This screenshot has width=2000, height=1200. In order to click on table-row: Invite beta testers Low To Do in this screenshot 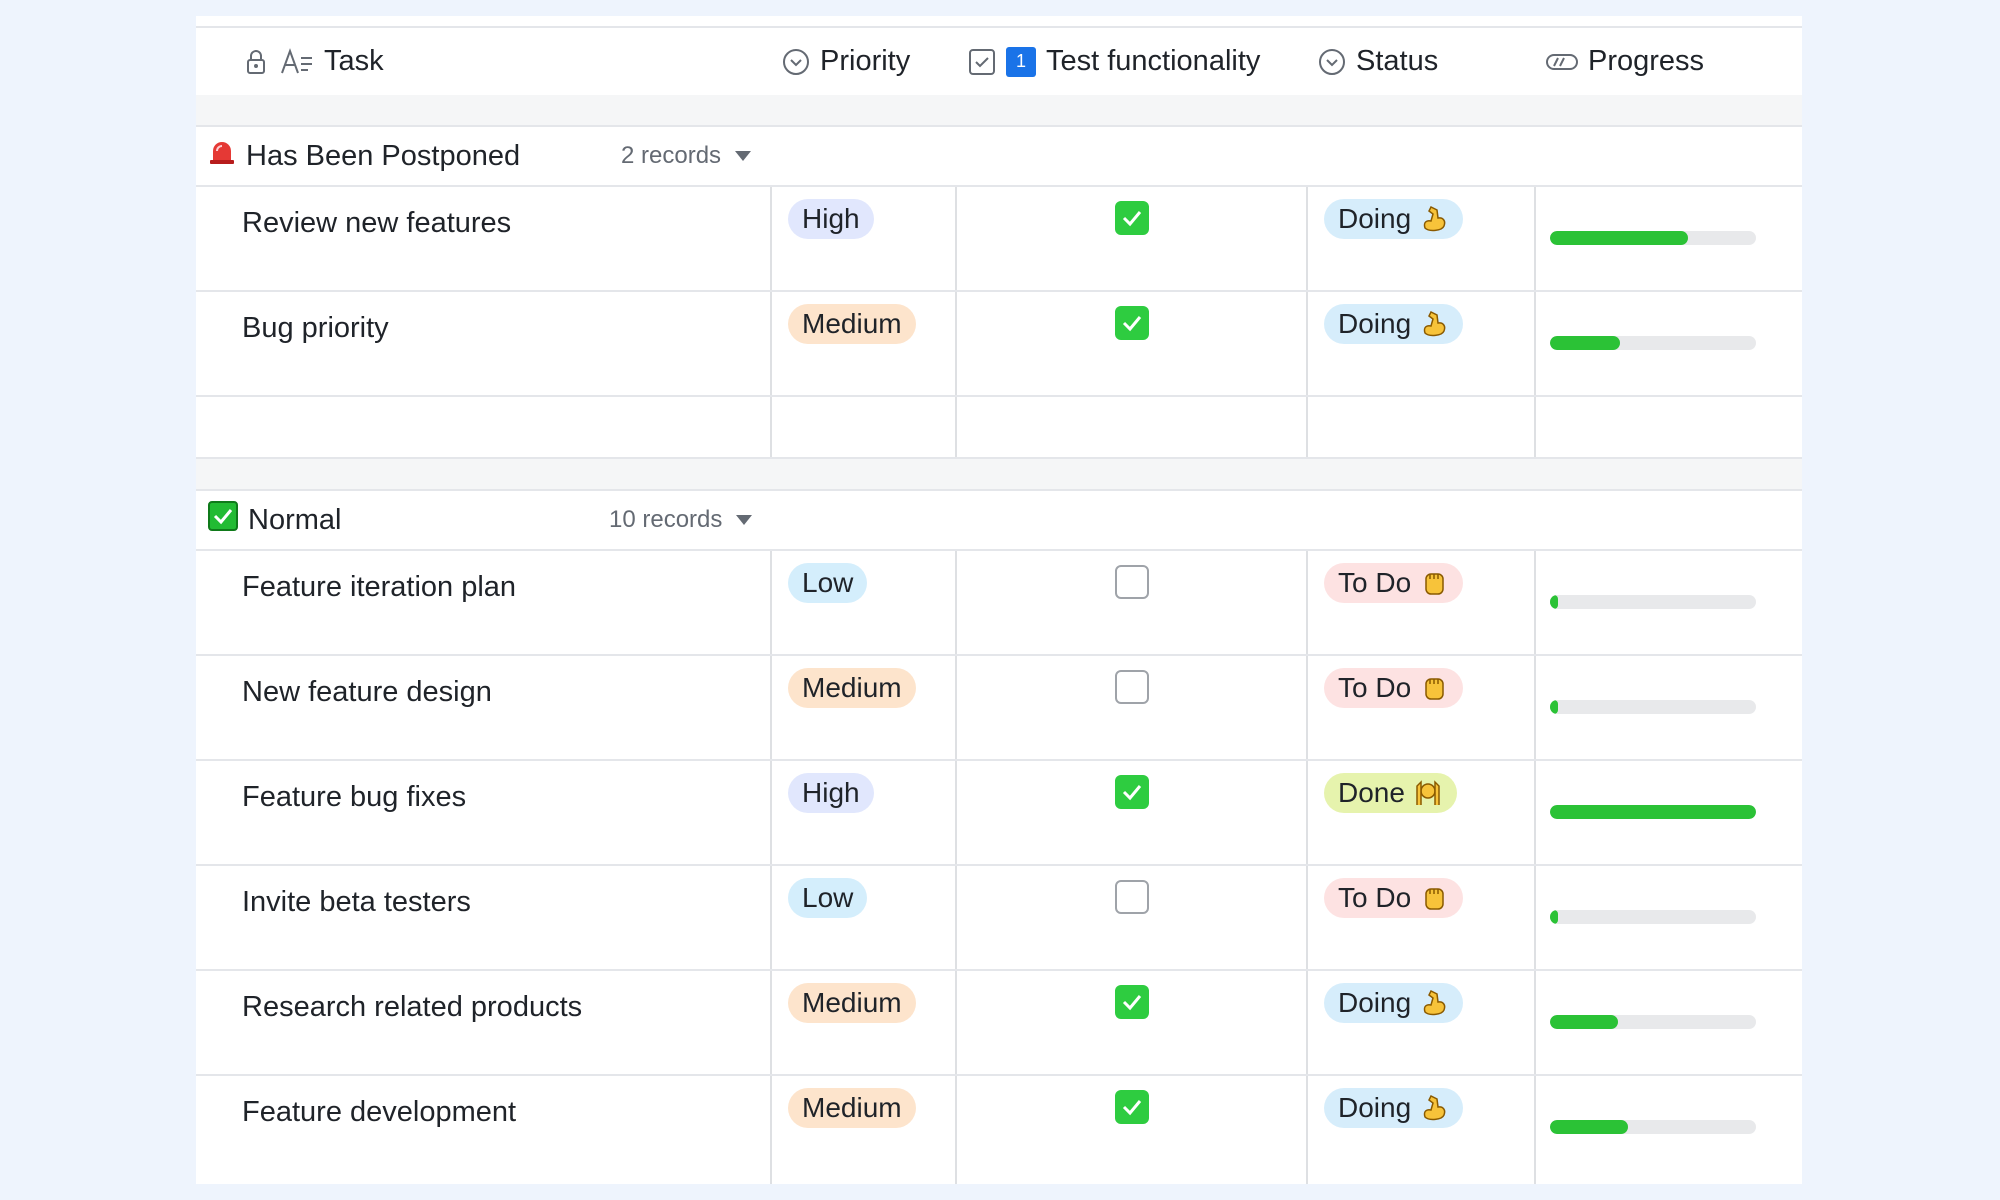, I will do `click(999, 918)`.